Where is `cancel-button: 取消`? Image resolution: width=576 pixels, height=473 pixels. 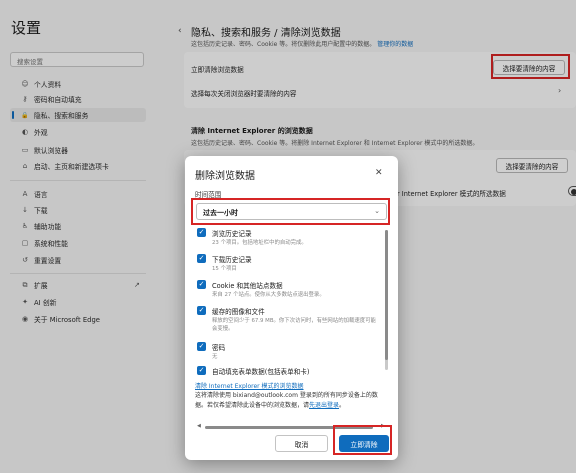 cancel-button: 取消 is located at coordinates (301, 443).